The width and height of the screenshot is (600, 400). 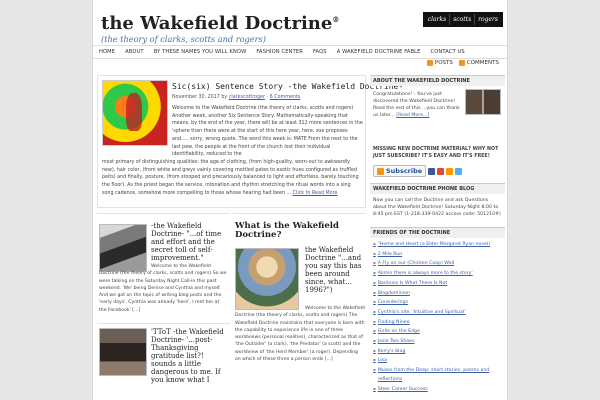 I want to click on nav-about: ABOUT, so click(x=134, y=52).